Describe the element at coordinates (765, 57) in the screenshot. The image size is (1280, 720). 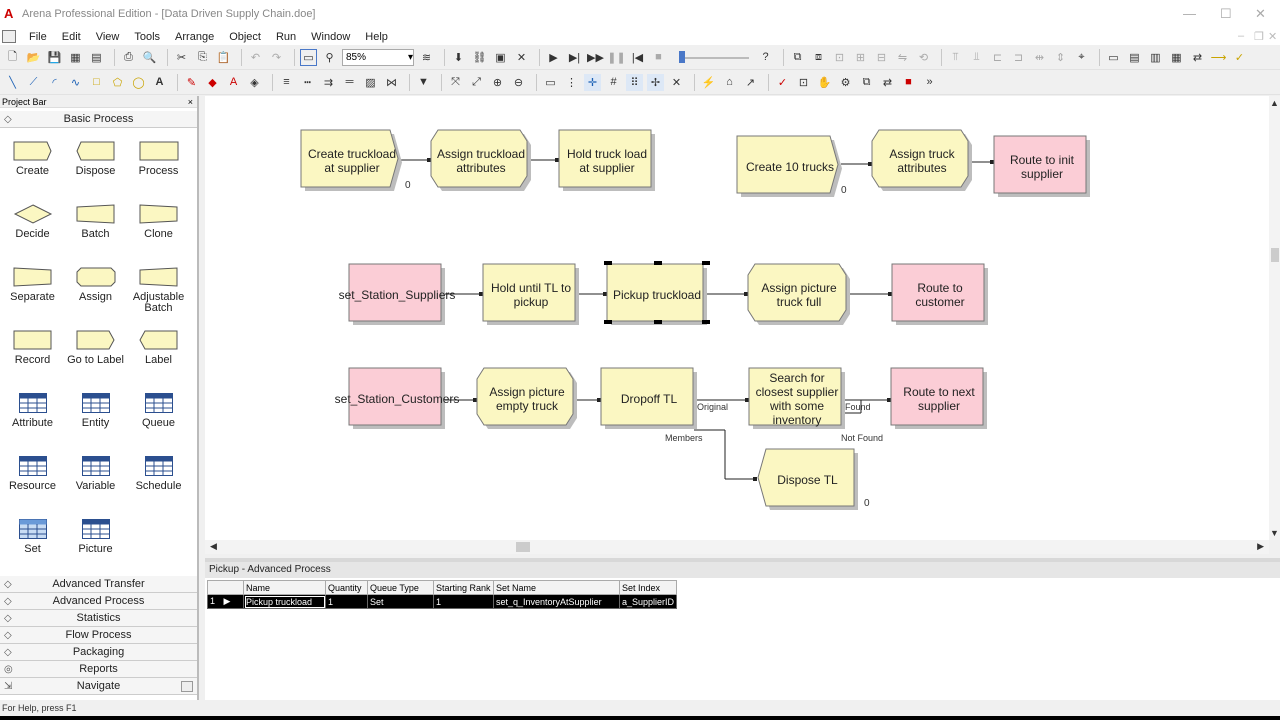
I see `help-pointer-icon: ?` at that location.